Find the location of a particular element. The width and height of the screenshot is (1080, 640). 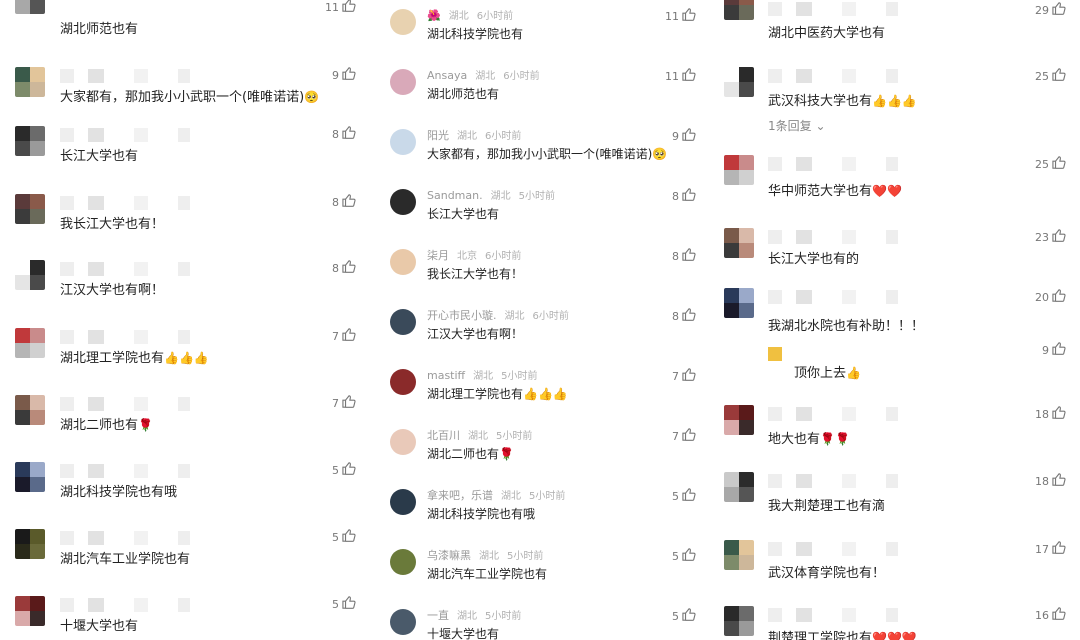

username: 北百川 is located at coordinates (443, 435).